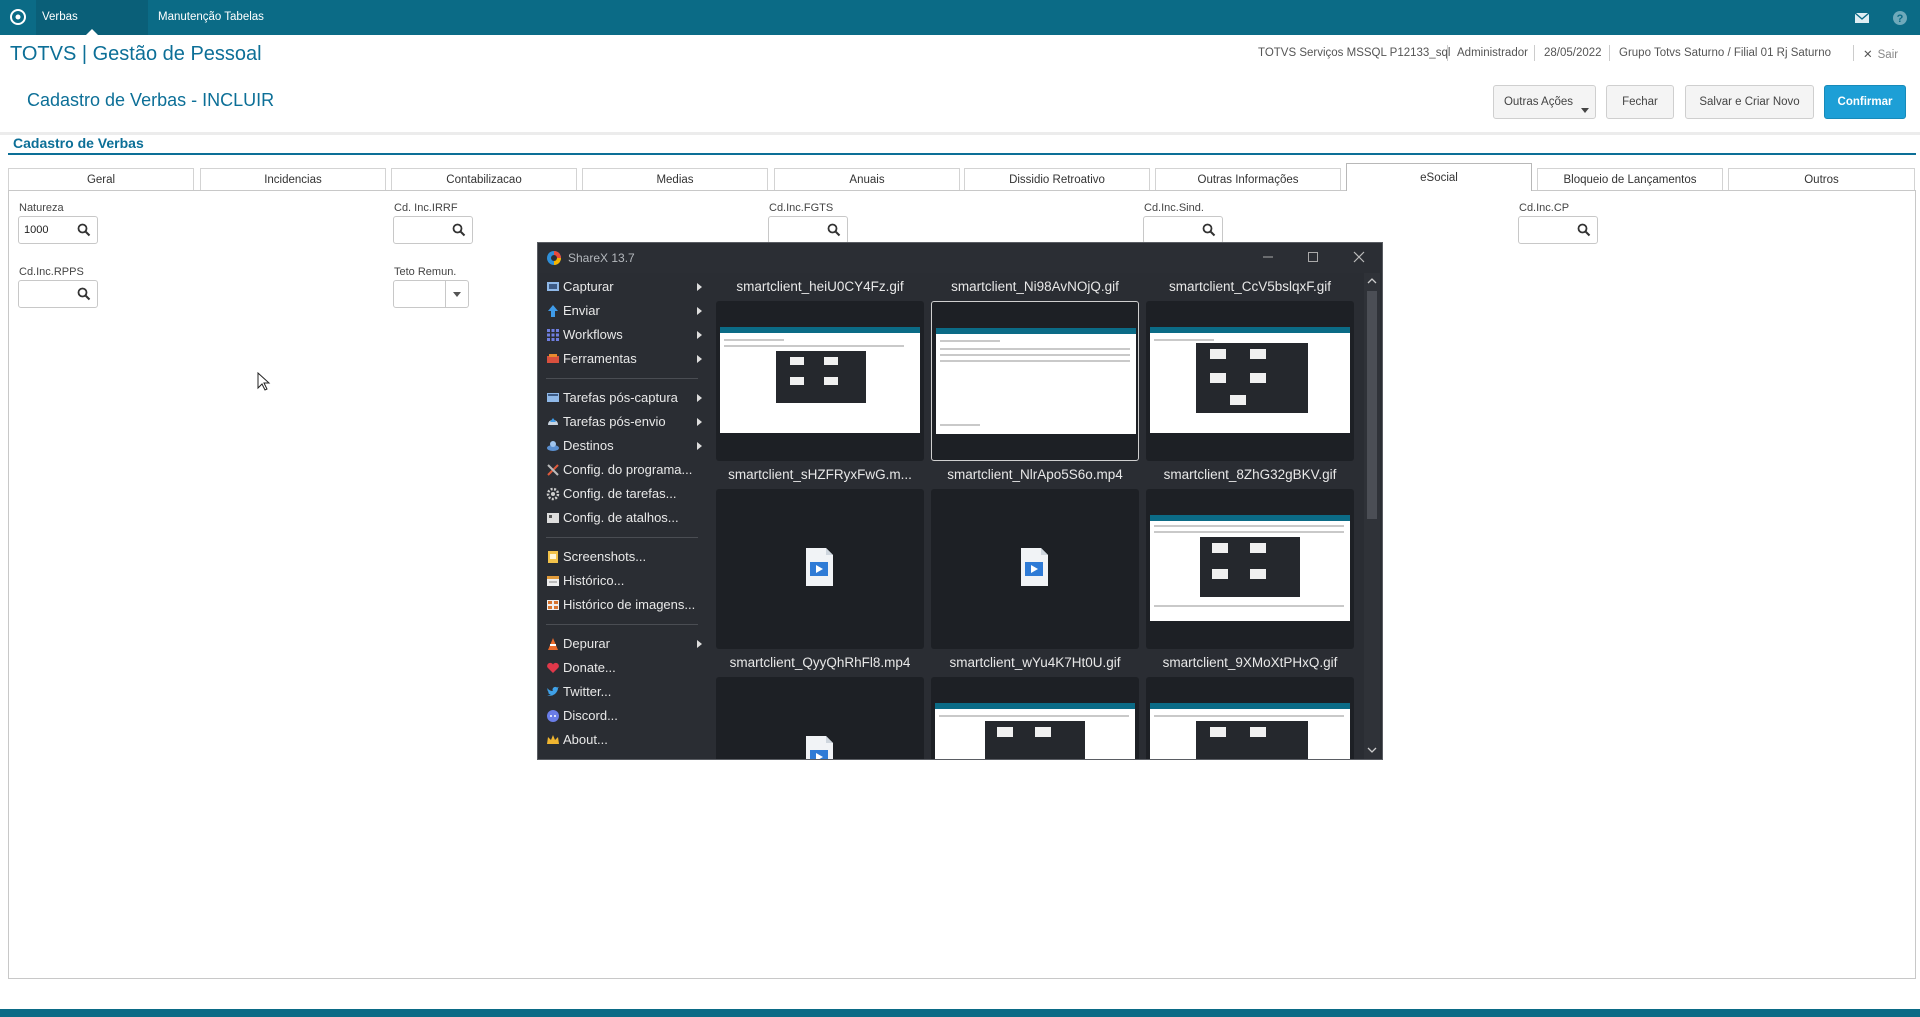 The height and width of the screenshot is (1017, 1920). What do you see at coordinates (426, 208) in the screenshot?
I see `cd-inc-irrf-label: Cd. Inc.IRRF` at bounding box center [426, 208].